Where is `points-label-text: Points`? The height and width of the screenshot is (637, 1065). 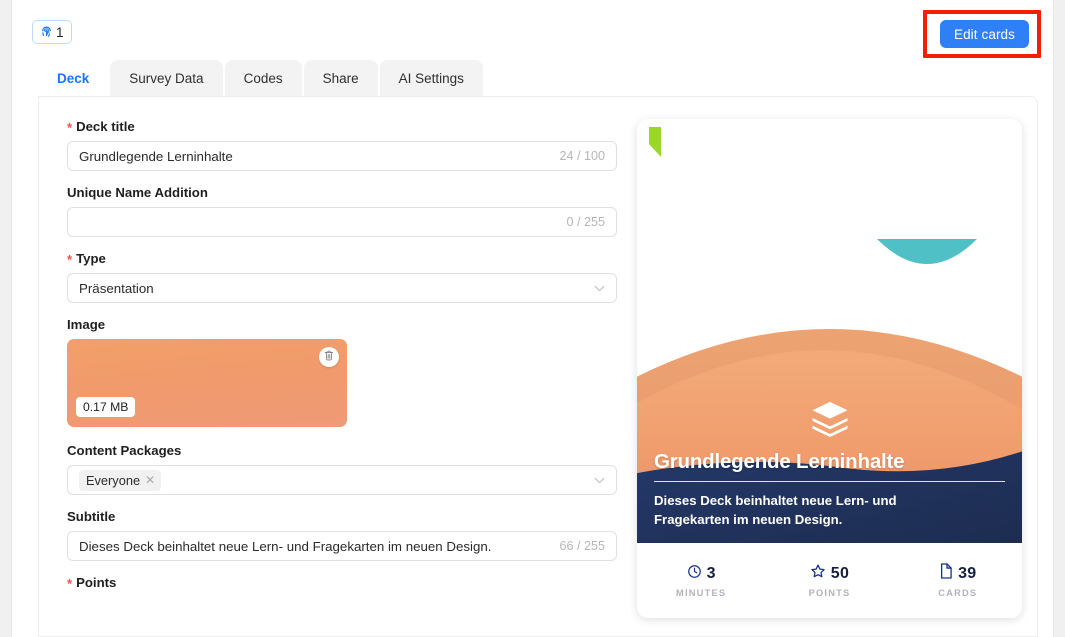
points-label-text: Points is located at coordinates (96, 582).